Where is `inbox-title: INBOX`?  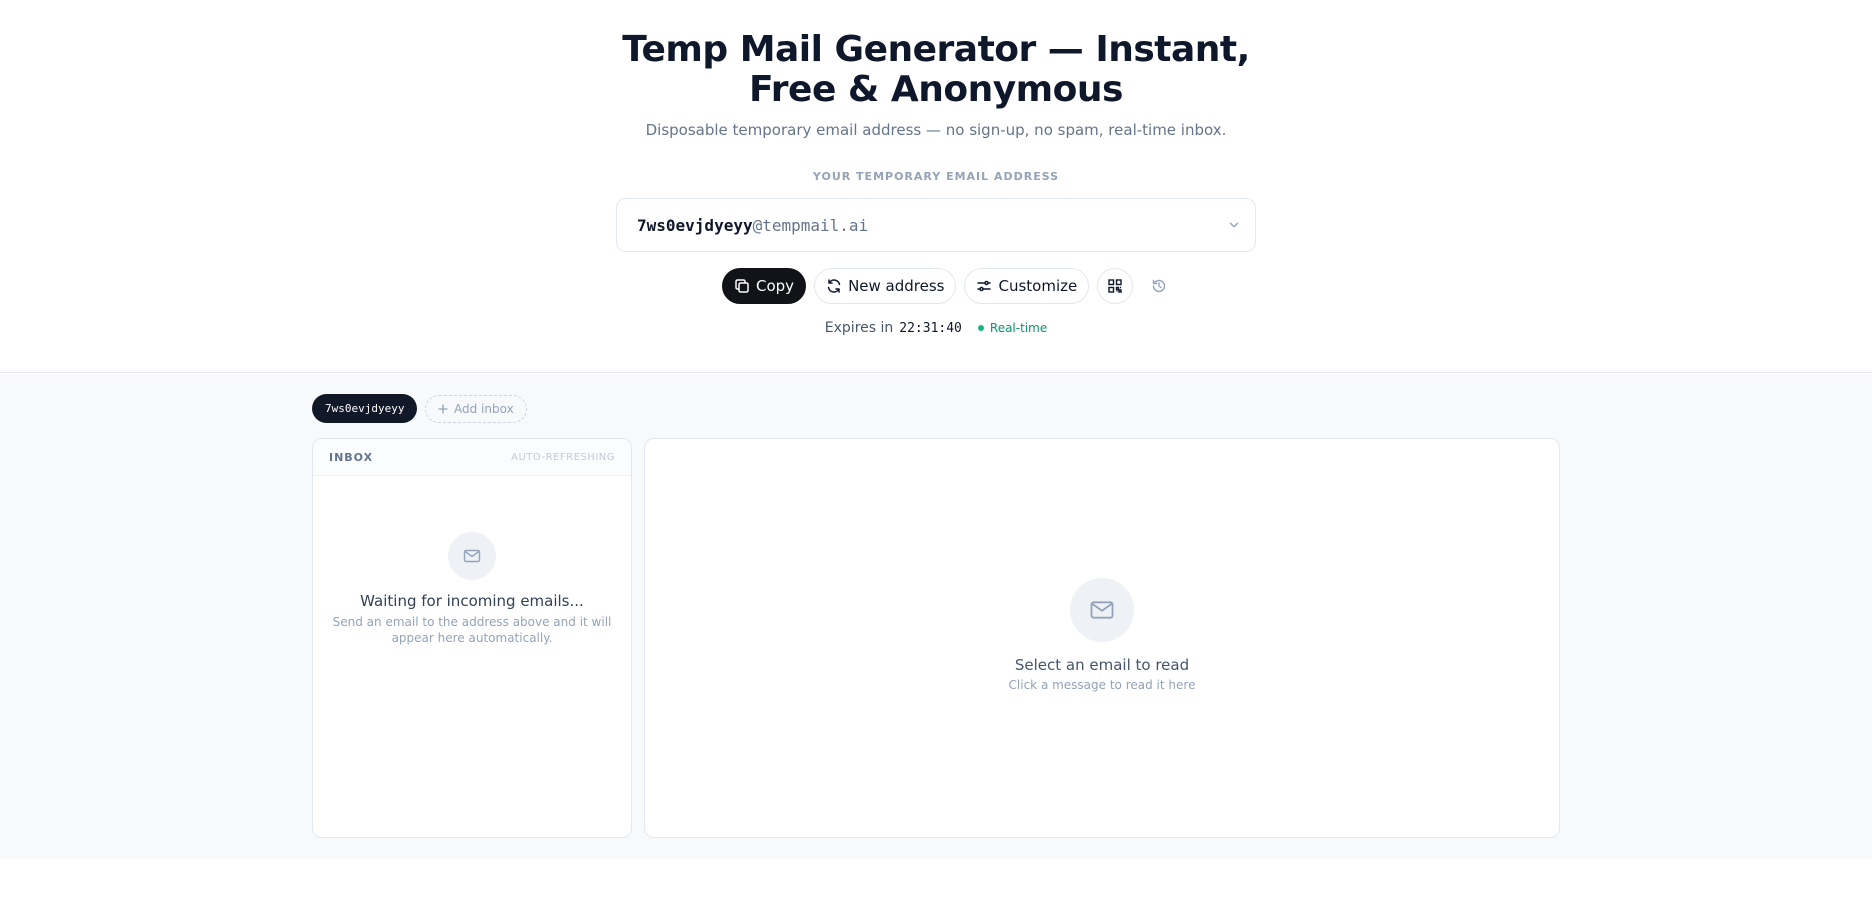 inbox-title: INBOX is located at coordinates (351, 457).